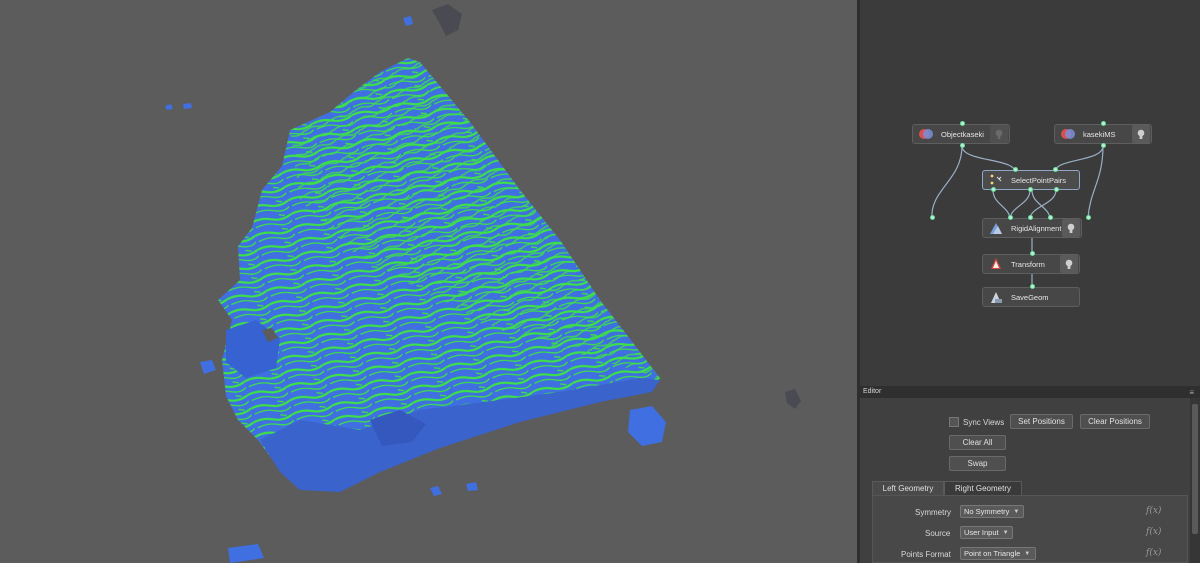 Image resolution: width=1200 pixels, height=563 pixels. What do you see at coordinates (984, 422) in the screenshot?
I see `sync-views-label: Sync Views` at bounding box center [984, 422].